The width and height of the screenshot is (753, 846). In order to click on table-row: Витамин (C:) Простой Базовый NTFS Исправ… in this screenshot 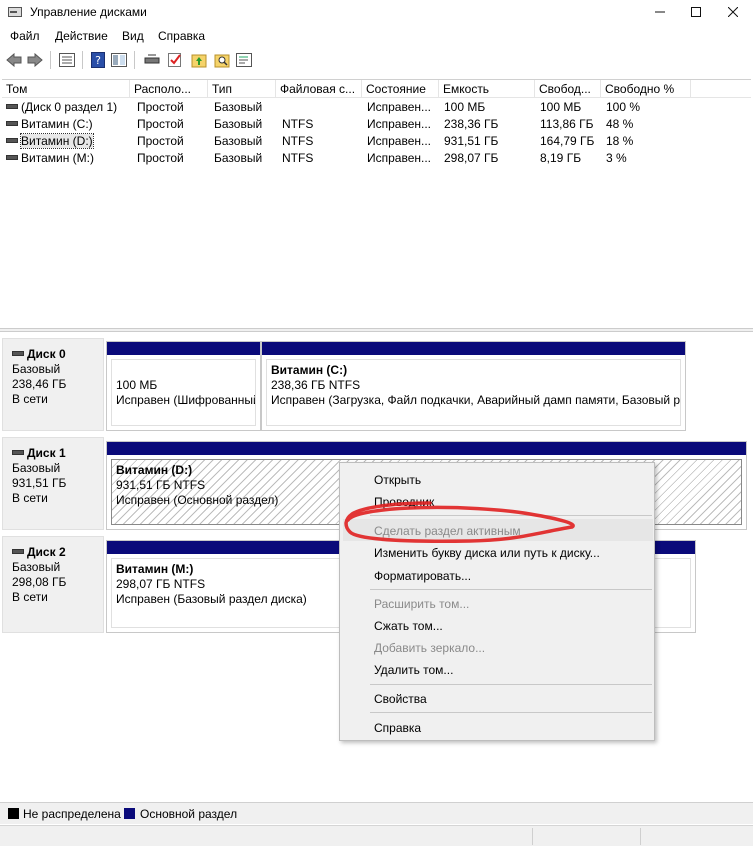, I will do `click(376, 124)`.